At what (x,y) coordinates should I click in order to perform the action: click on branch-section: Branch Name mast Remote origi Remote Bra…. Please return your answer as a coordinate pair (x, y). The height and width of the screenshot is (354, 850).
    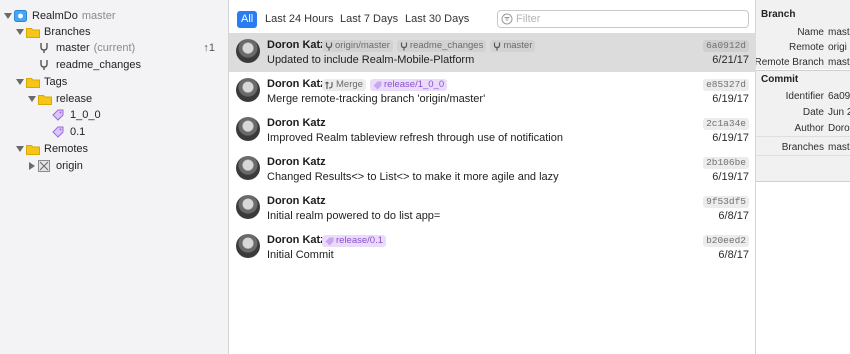
    Looking at the image, I should click on (803, 34).